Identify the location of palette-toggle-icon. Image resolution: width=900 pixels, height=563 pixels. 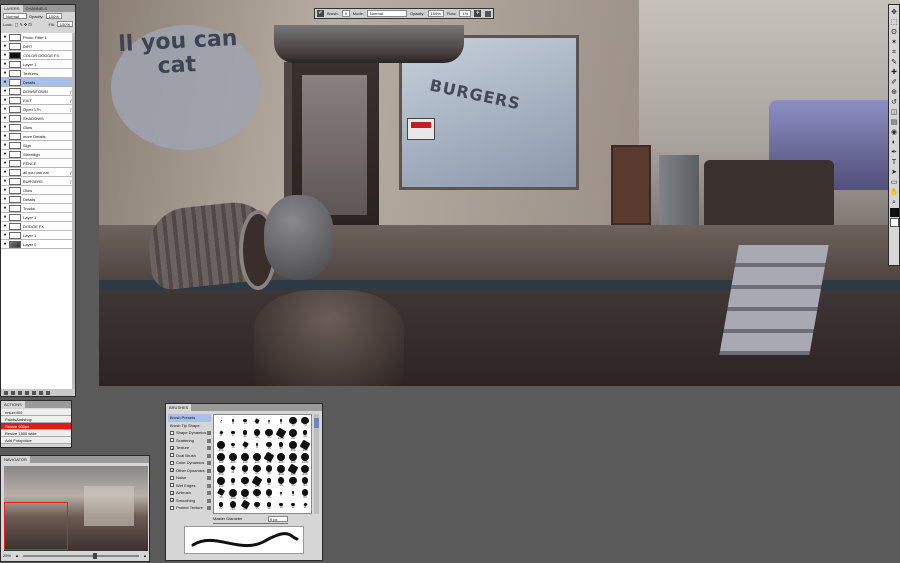
(488, 13).